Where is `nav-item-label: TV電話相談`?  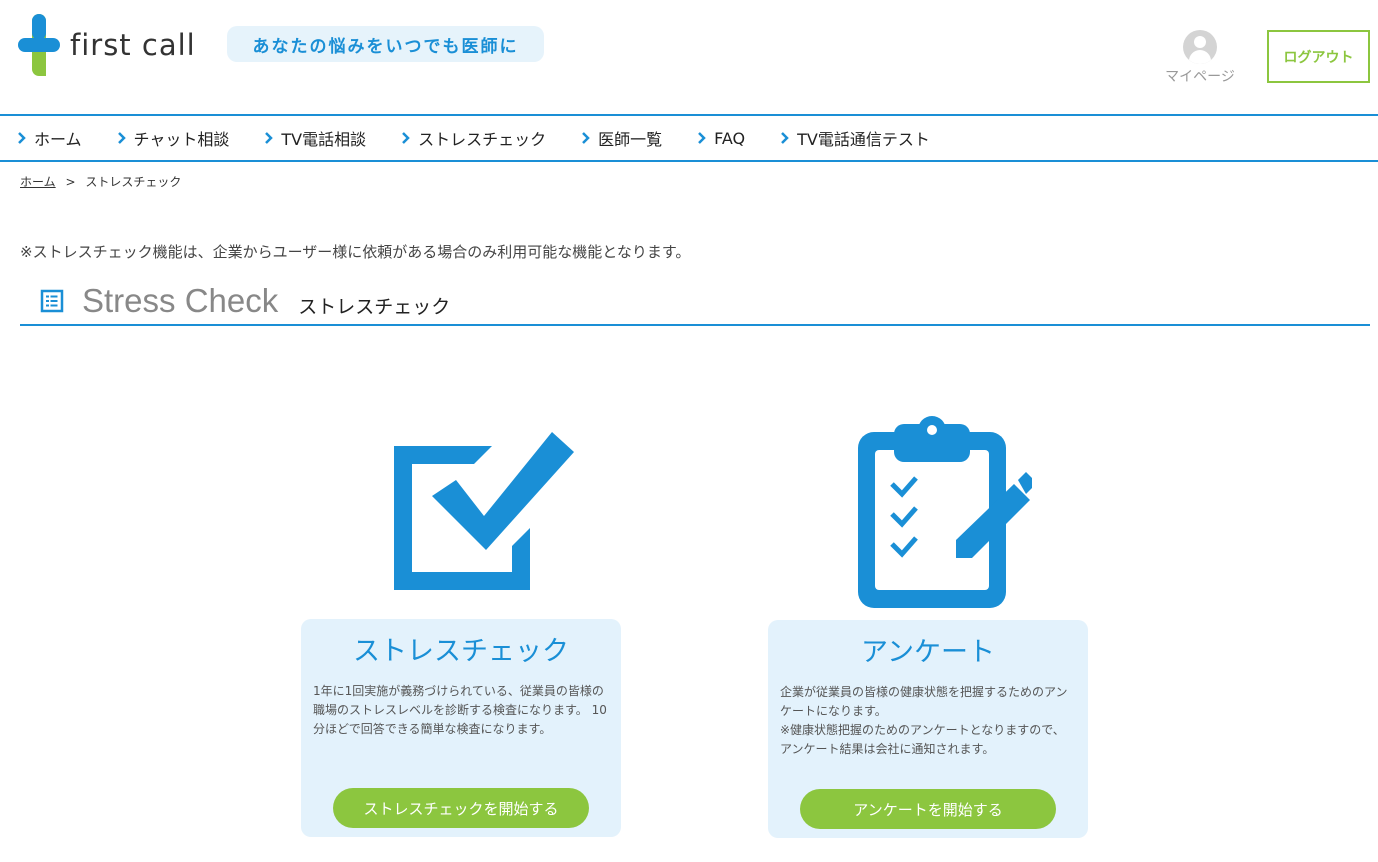
nav-item-label: TV電話相談 is located at coordinates (324, 139).